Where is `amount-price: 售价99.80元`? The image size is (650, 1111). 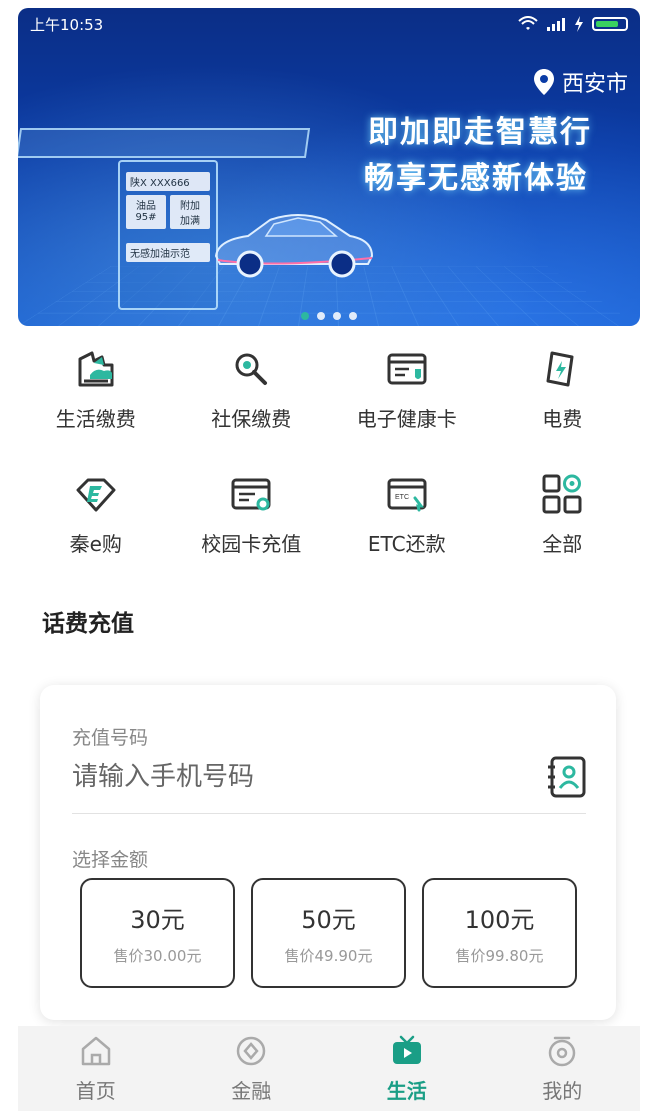
amount-price: 售价99.80元 is located at coordinates (499, 956).